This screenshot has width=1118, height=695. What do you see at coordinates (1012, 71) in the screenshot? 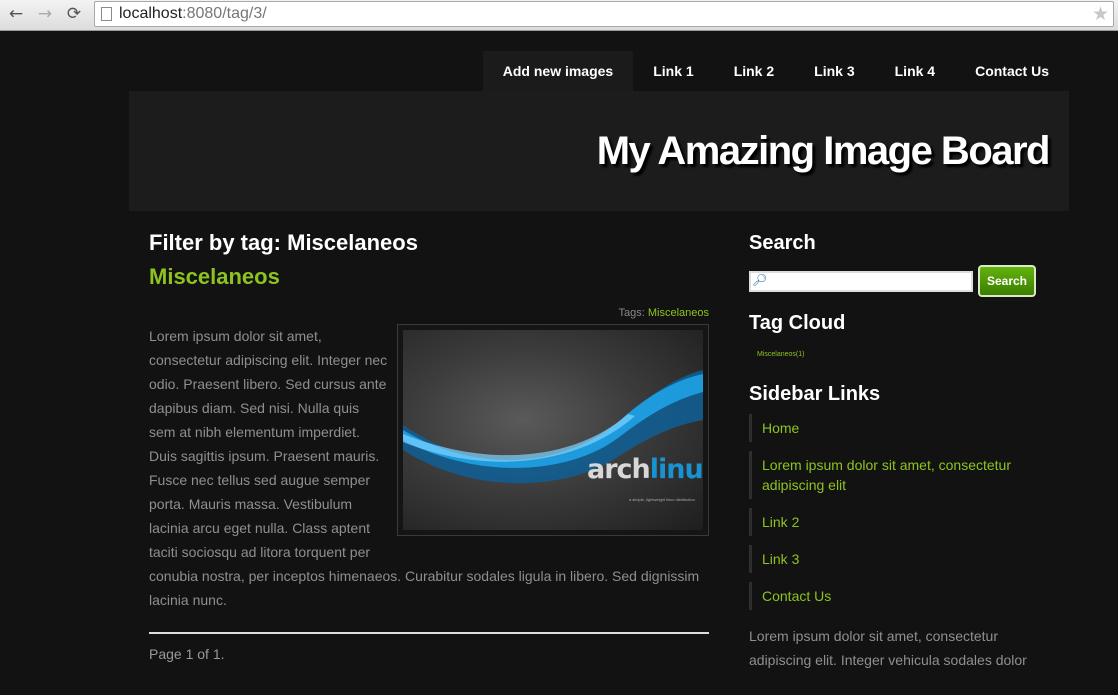
I see `nav-contact-us: Contact Us` at bounding box center [1012, 71].